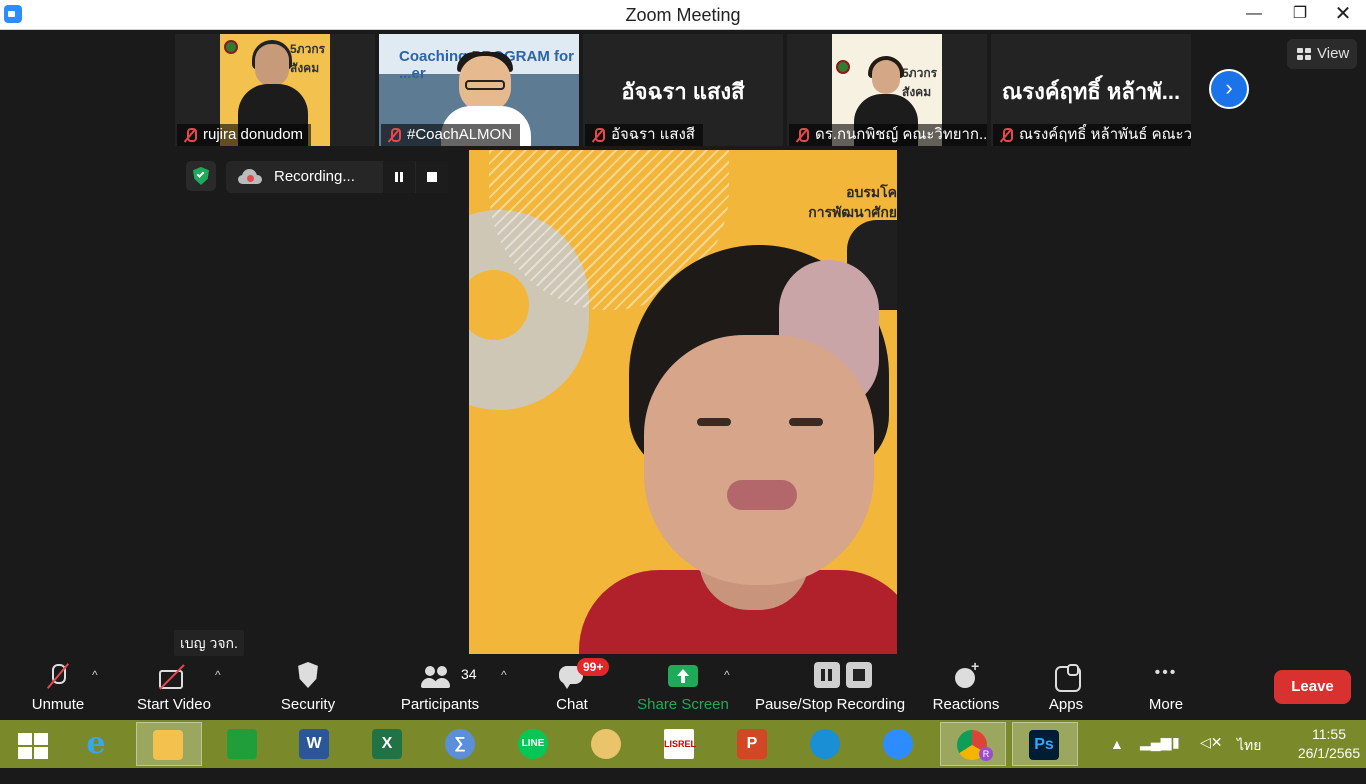 This screenshot has height=784, width=1366. I want to click on participants-button: 34 Participants, so click(440, 689).